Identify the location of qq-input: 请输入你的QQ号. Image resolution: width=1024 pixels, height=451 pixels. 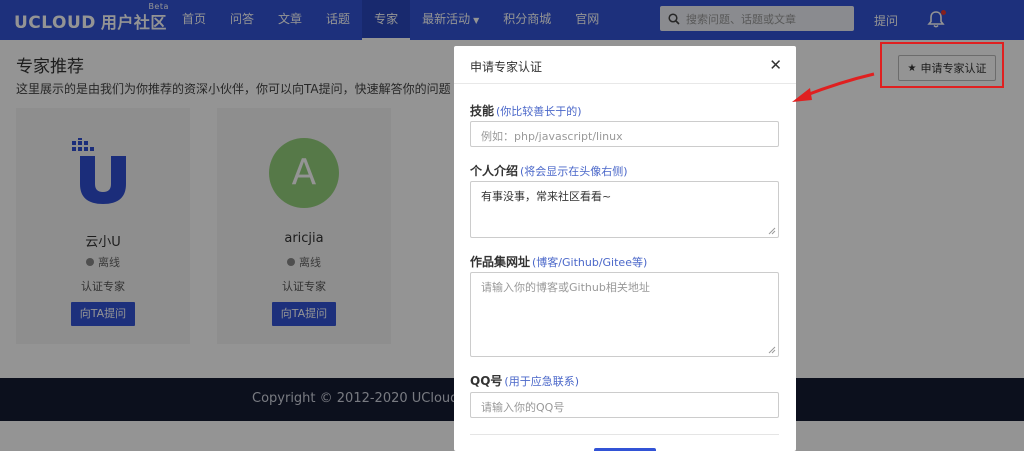
(624, 405).